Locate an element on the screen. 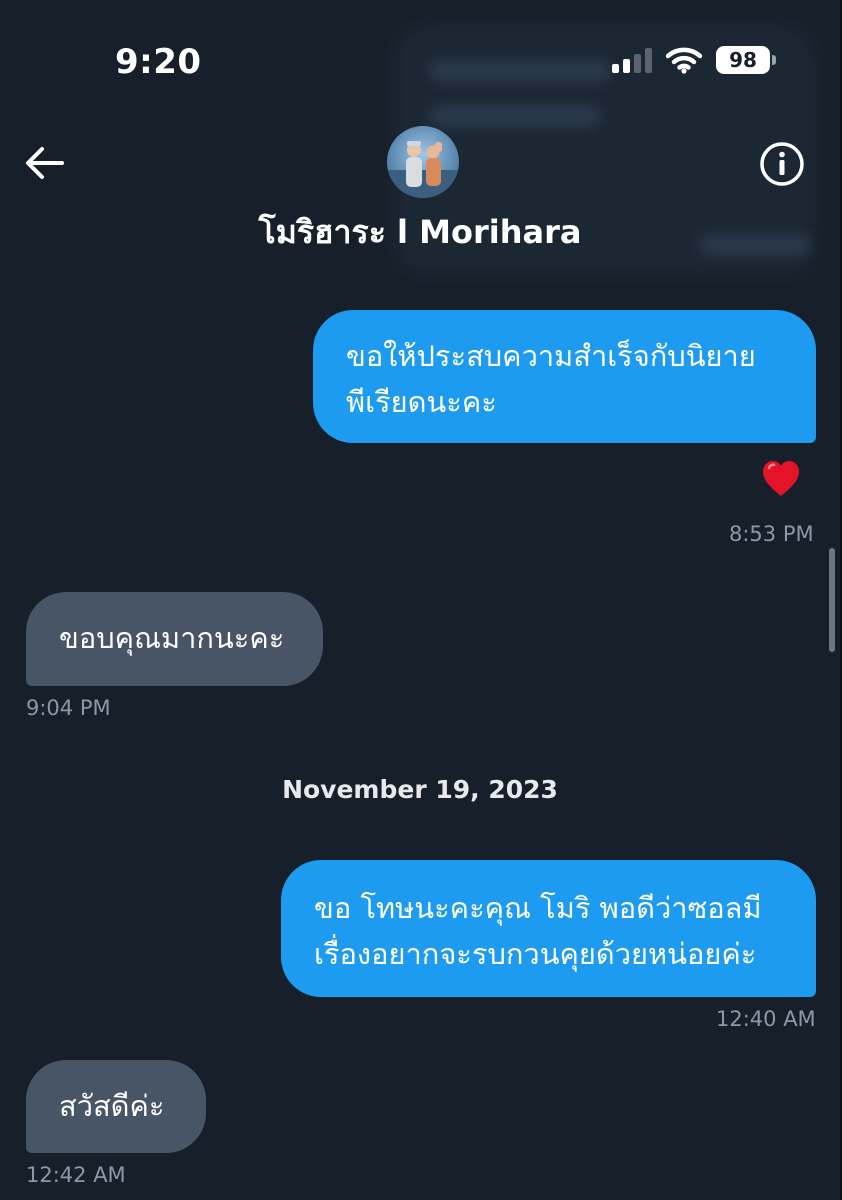 This screenshot has width=842, height=1200. contact-name: โมริฮาระ l Morihara is located at coordinates (420, 232).